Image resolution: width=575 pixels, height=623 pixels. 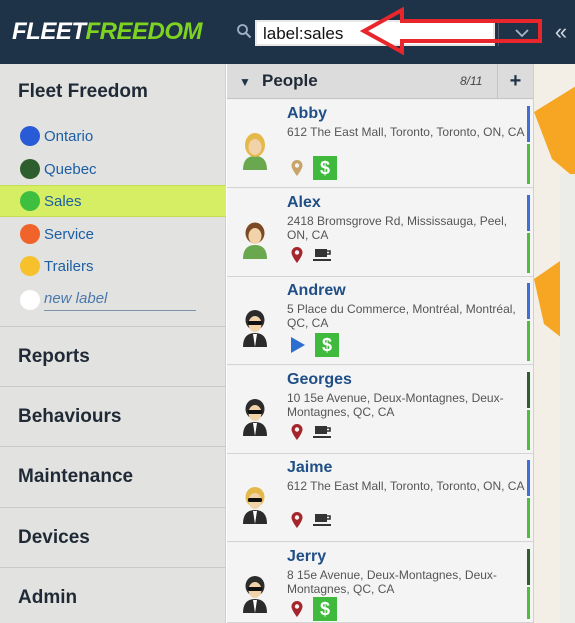 What do you see at coordinates (113, 169) in the screenshot?
I see `sidebar-label-quebec: Quebec` at bounding box center [113, 169].